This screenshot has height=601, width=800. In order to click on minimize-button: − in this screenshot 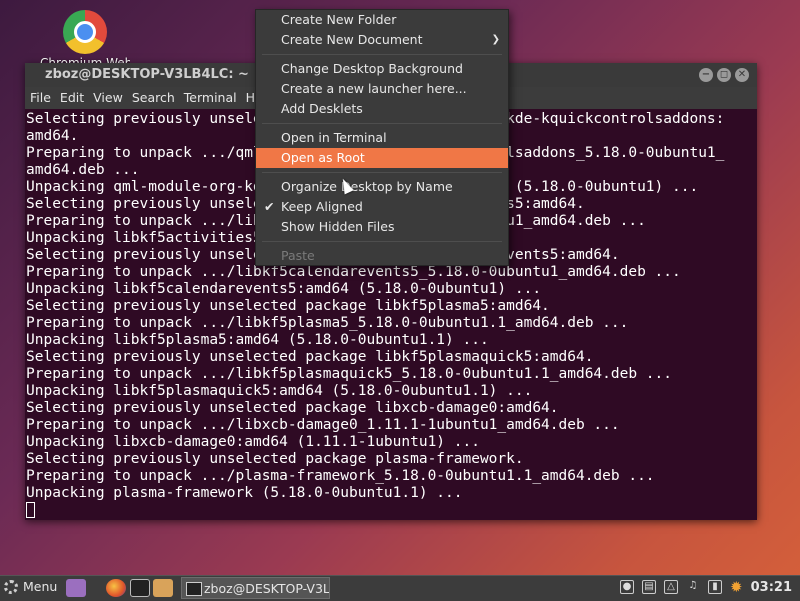, I will do `click(706, 75)`.